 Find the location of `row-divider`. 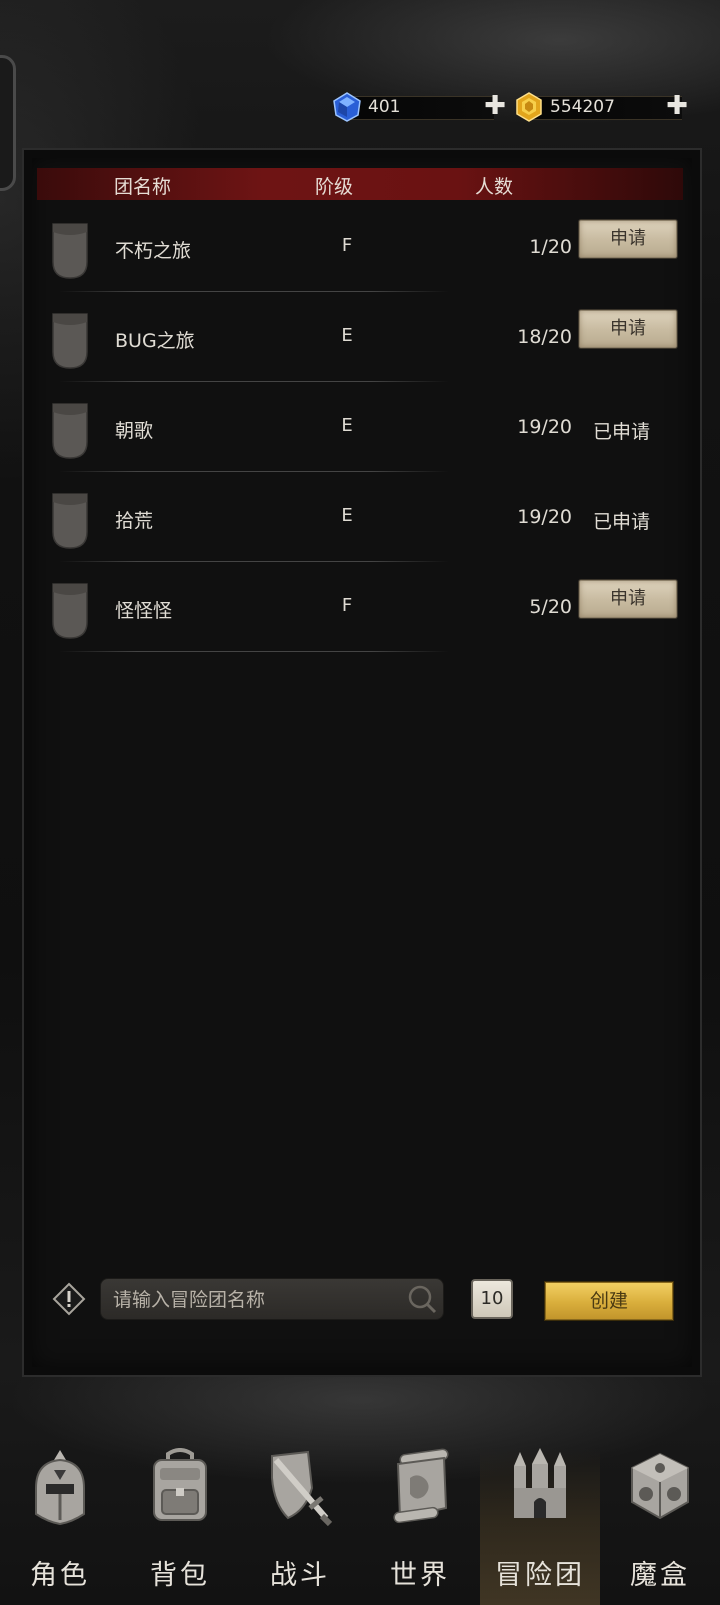

row-divider is located at coordinates (254, 651).